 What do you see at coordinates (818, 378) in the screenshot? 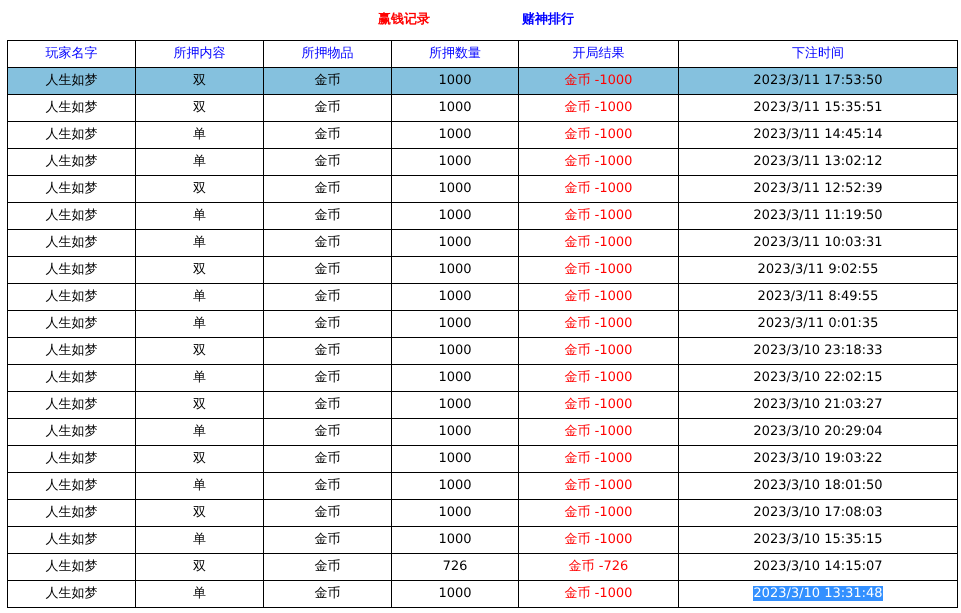
I see `table-cell: 2023/3/10 22:02:15` at bounding box center [818, 378].